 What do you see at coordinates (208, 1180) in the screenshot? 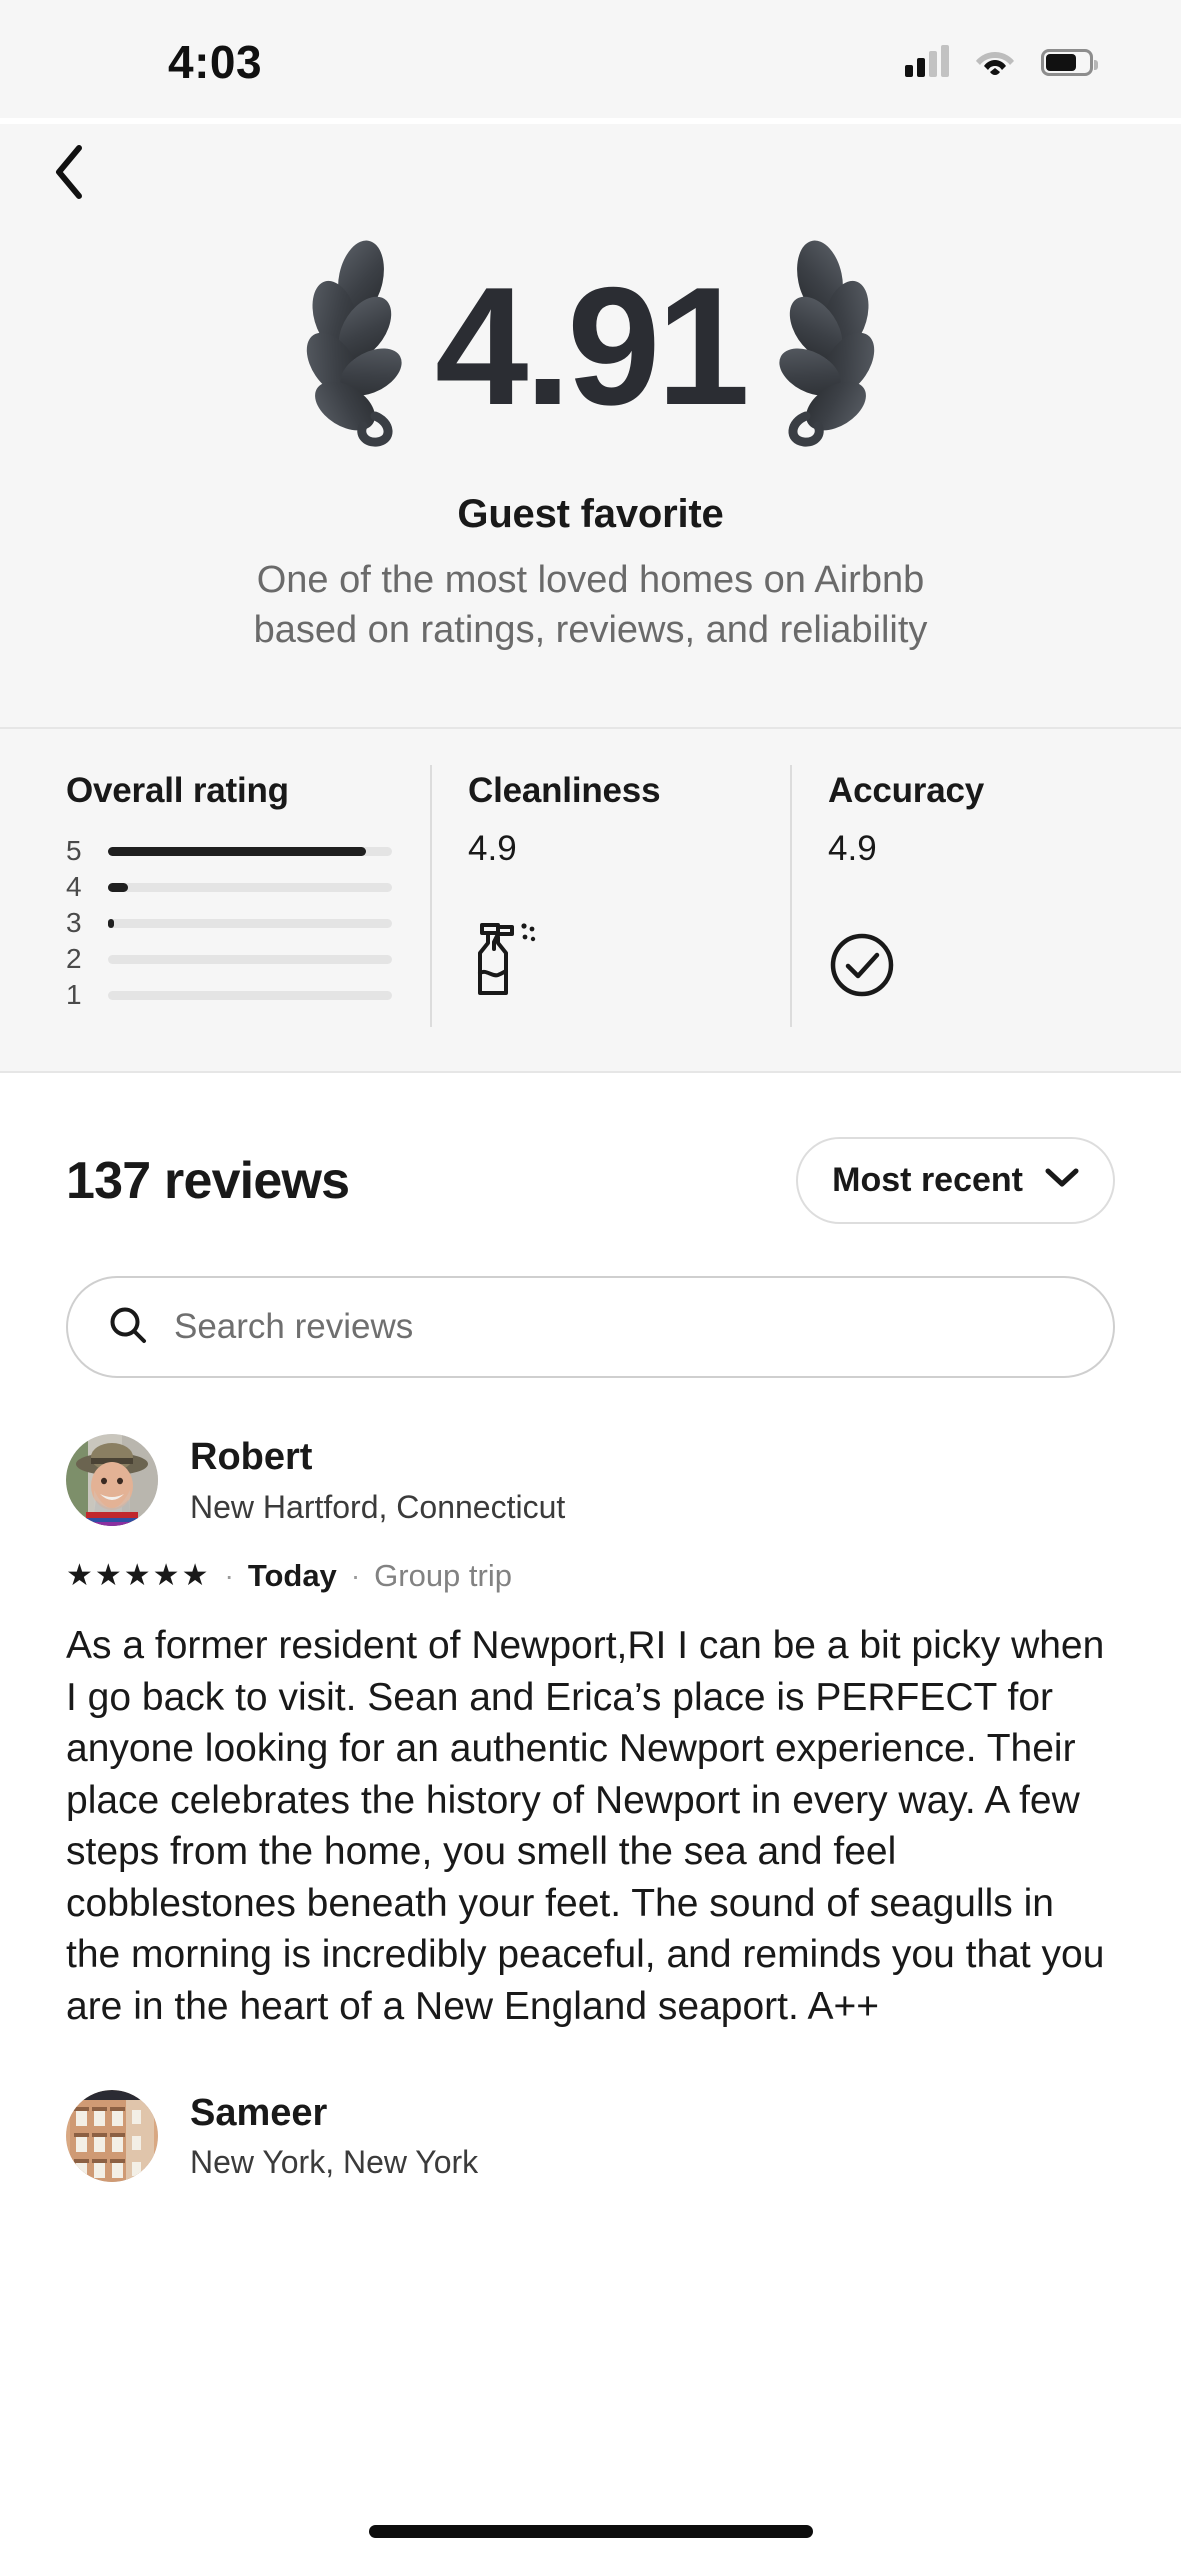
I see `reviews-count-label: 137 reviews` at bounding box center [208, 1180].